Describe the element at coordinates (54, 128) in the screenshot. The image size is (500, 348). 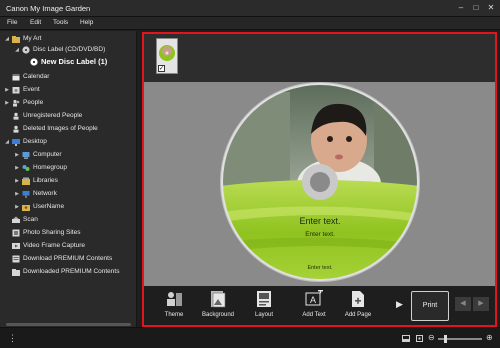
I see `tree-item-deleted-images: Deleted Images of People` at that location.